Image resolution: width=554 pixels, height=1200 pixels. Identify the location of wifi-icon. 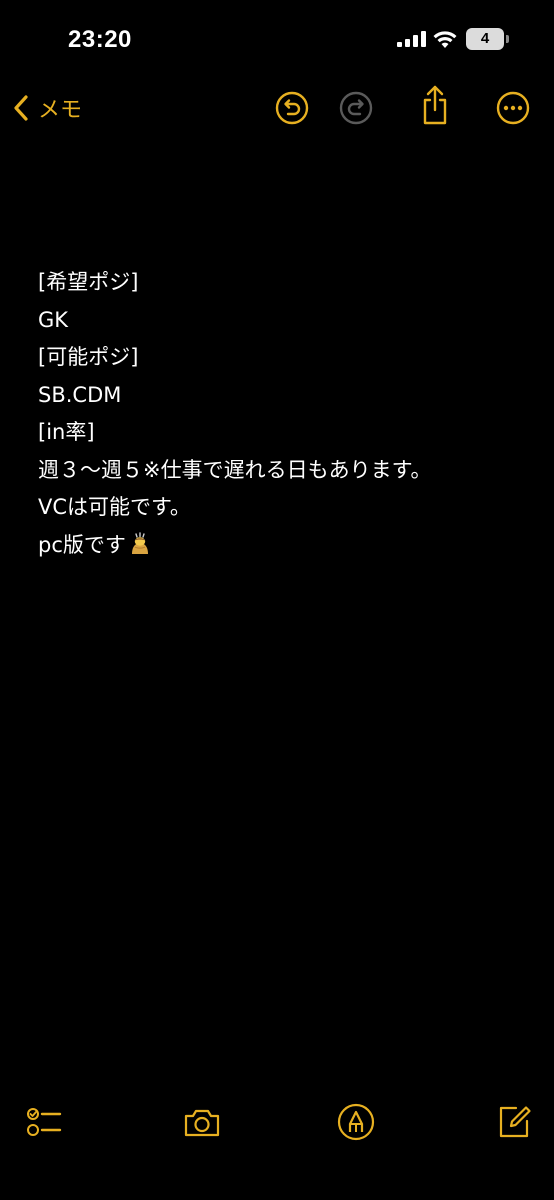
(445, 39).